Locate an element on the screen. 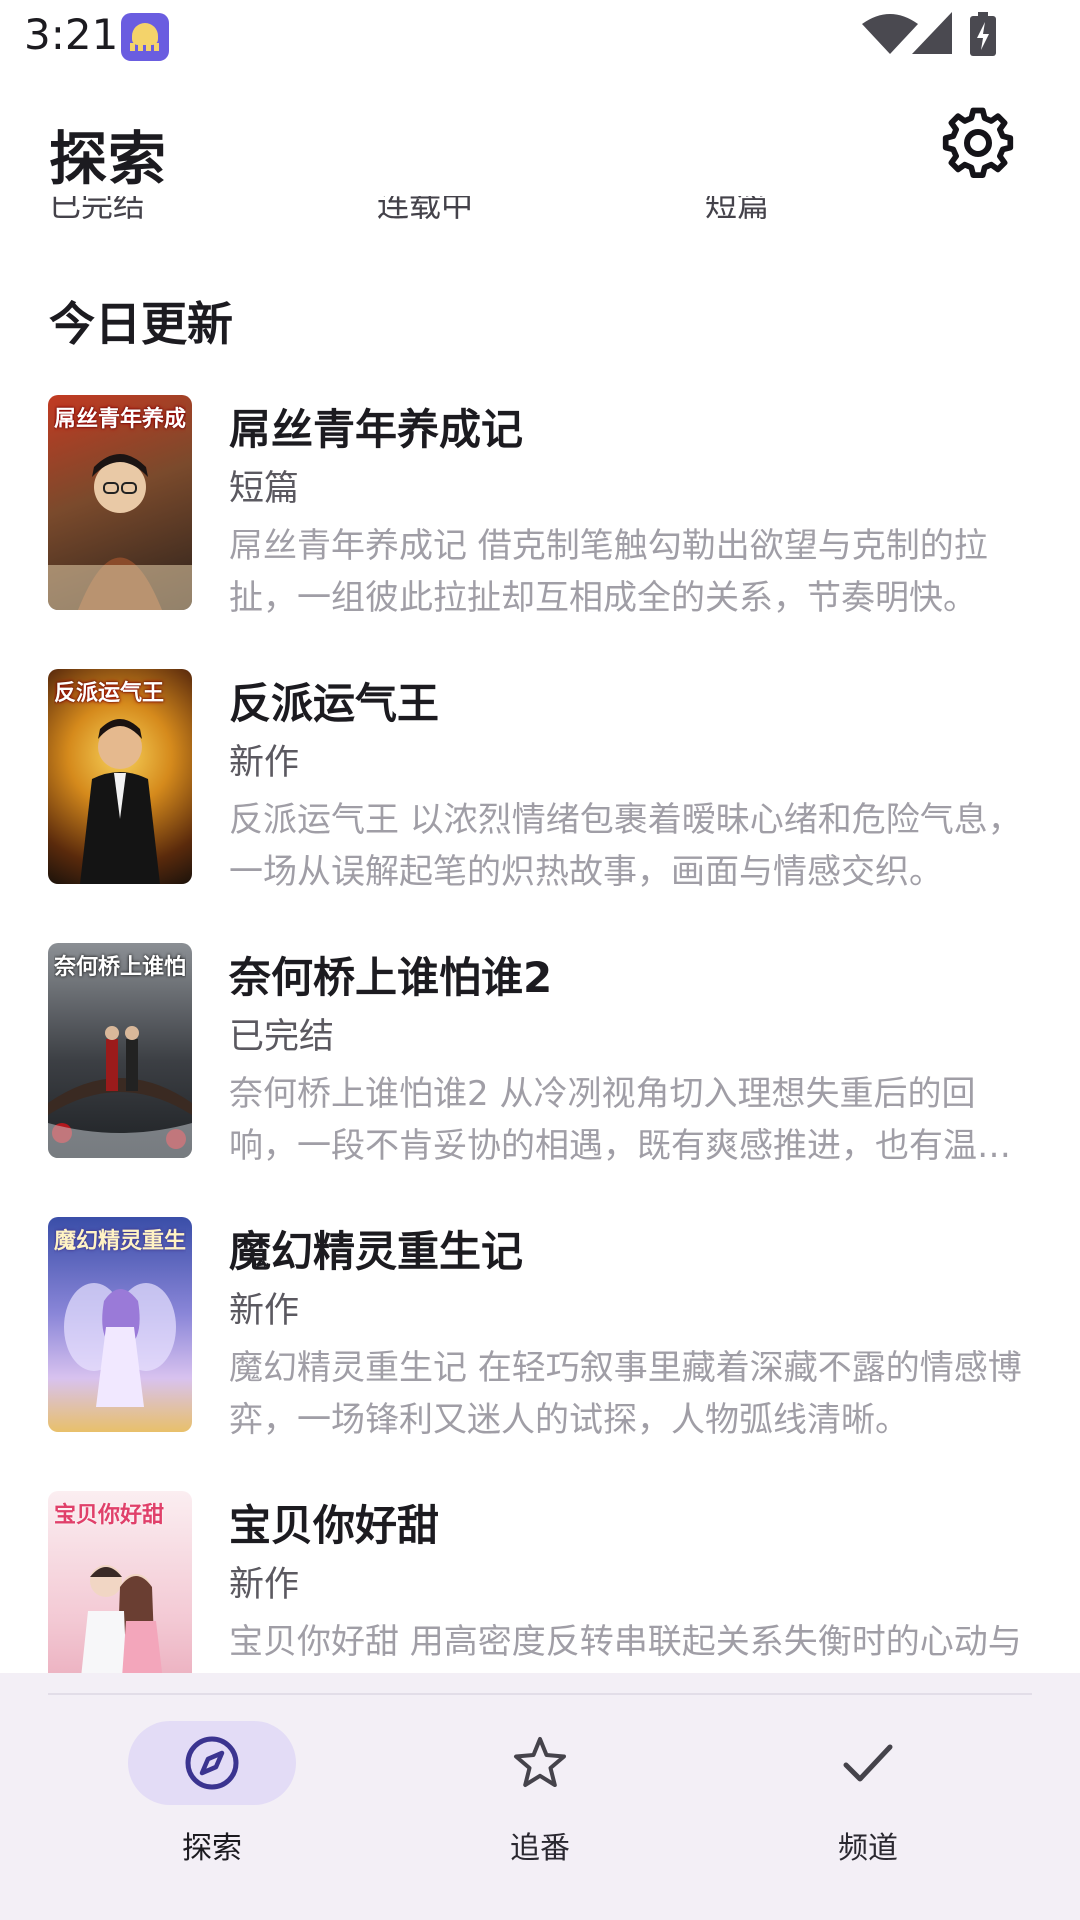 The height and width of the screenshot is (1920, 1080). cover-image: 反派运气王 is located at coordinates (120, 776).